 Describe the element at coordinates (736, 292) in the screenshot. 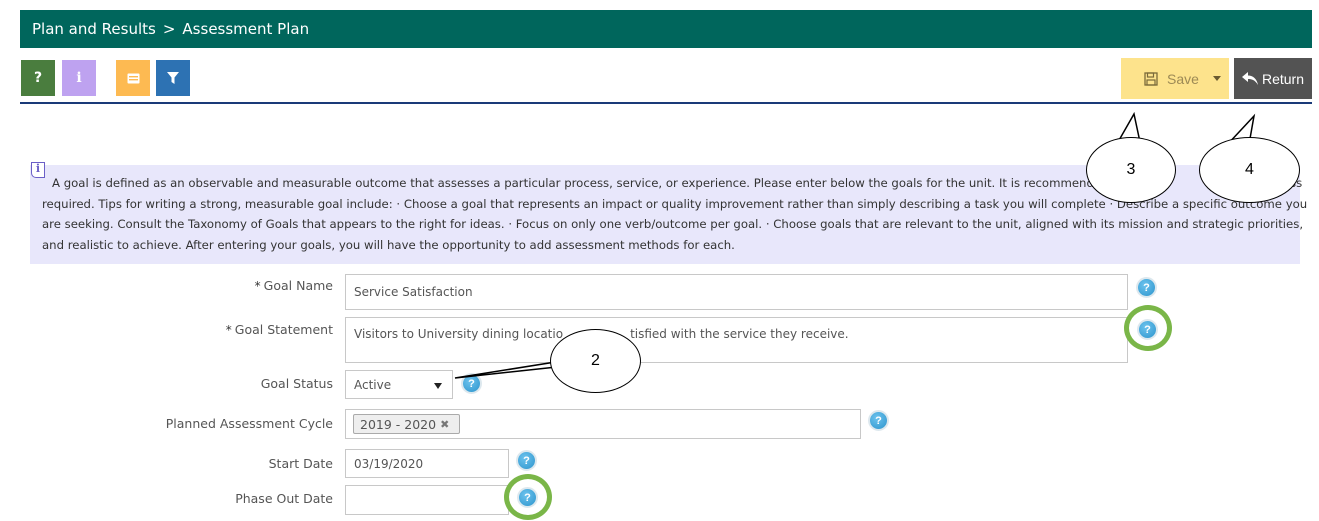

I see `goal-name-input: Service Satisfaction` at that location.